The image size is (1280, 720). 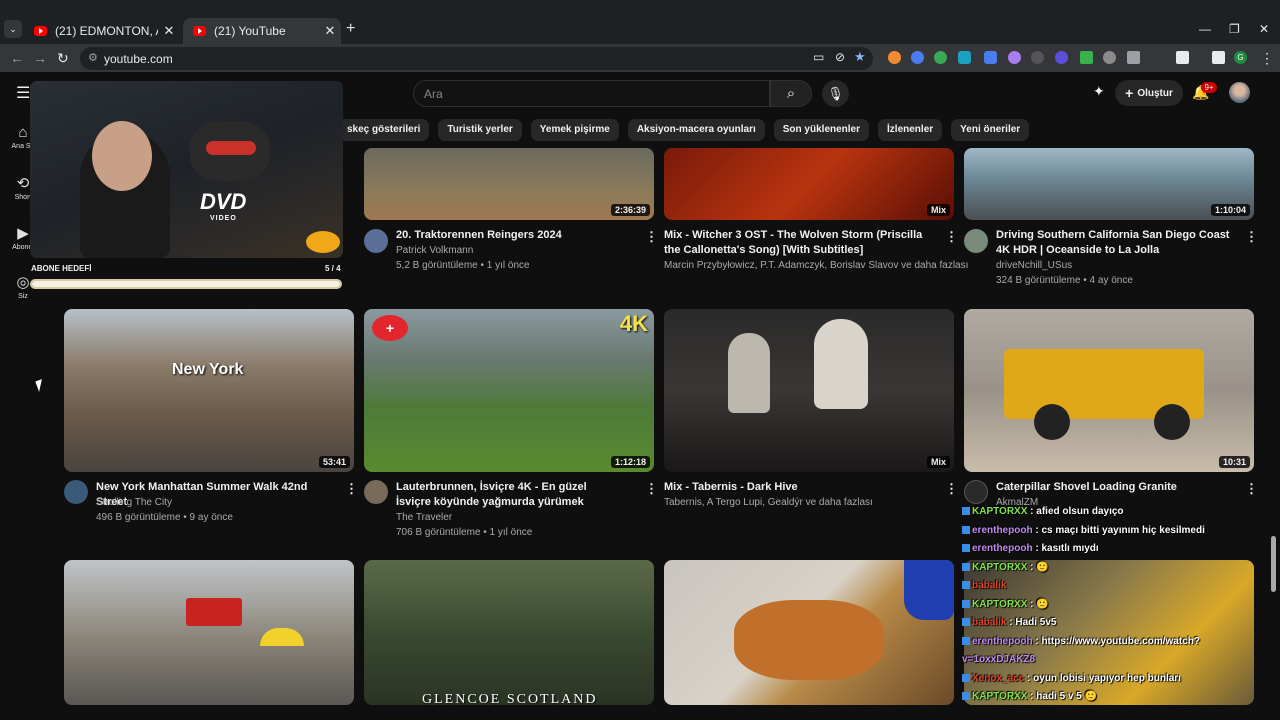 I want to click on subscriber-goal-count: 5 / 4, so click(x=333, y=268).